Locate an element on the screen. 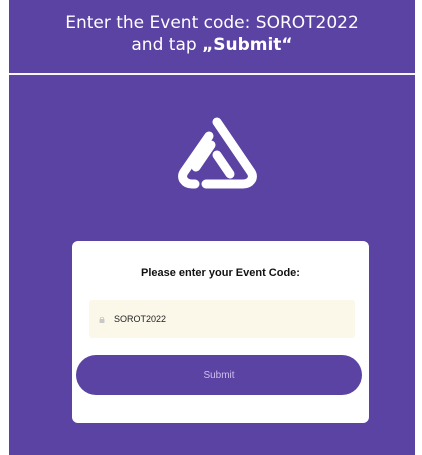  instructions-line-1: Enter the Event code: SOROT2022 is located at coordinates (212, 23).